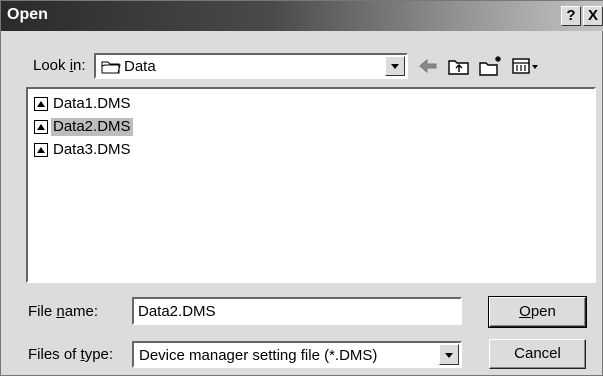 The image size is (603, 376). I want to click on help-button: ?, so click(571, 16).